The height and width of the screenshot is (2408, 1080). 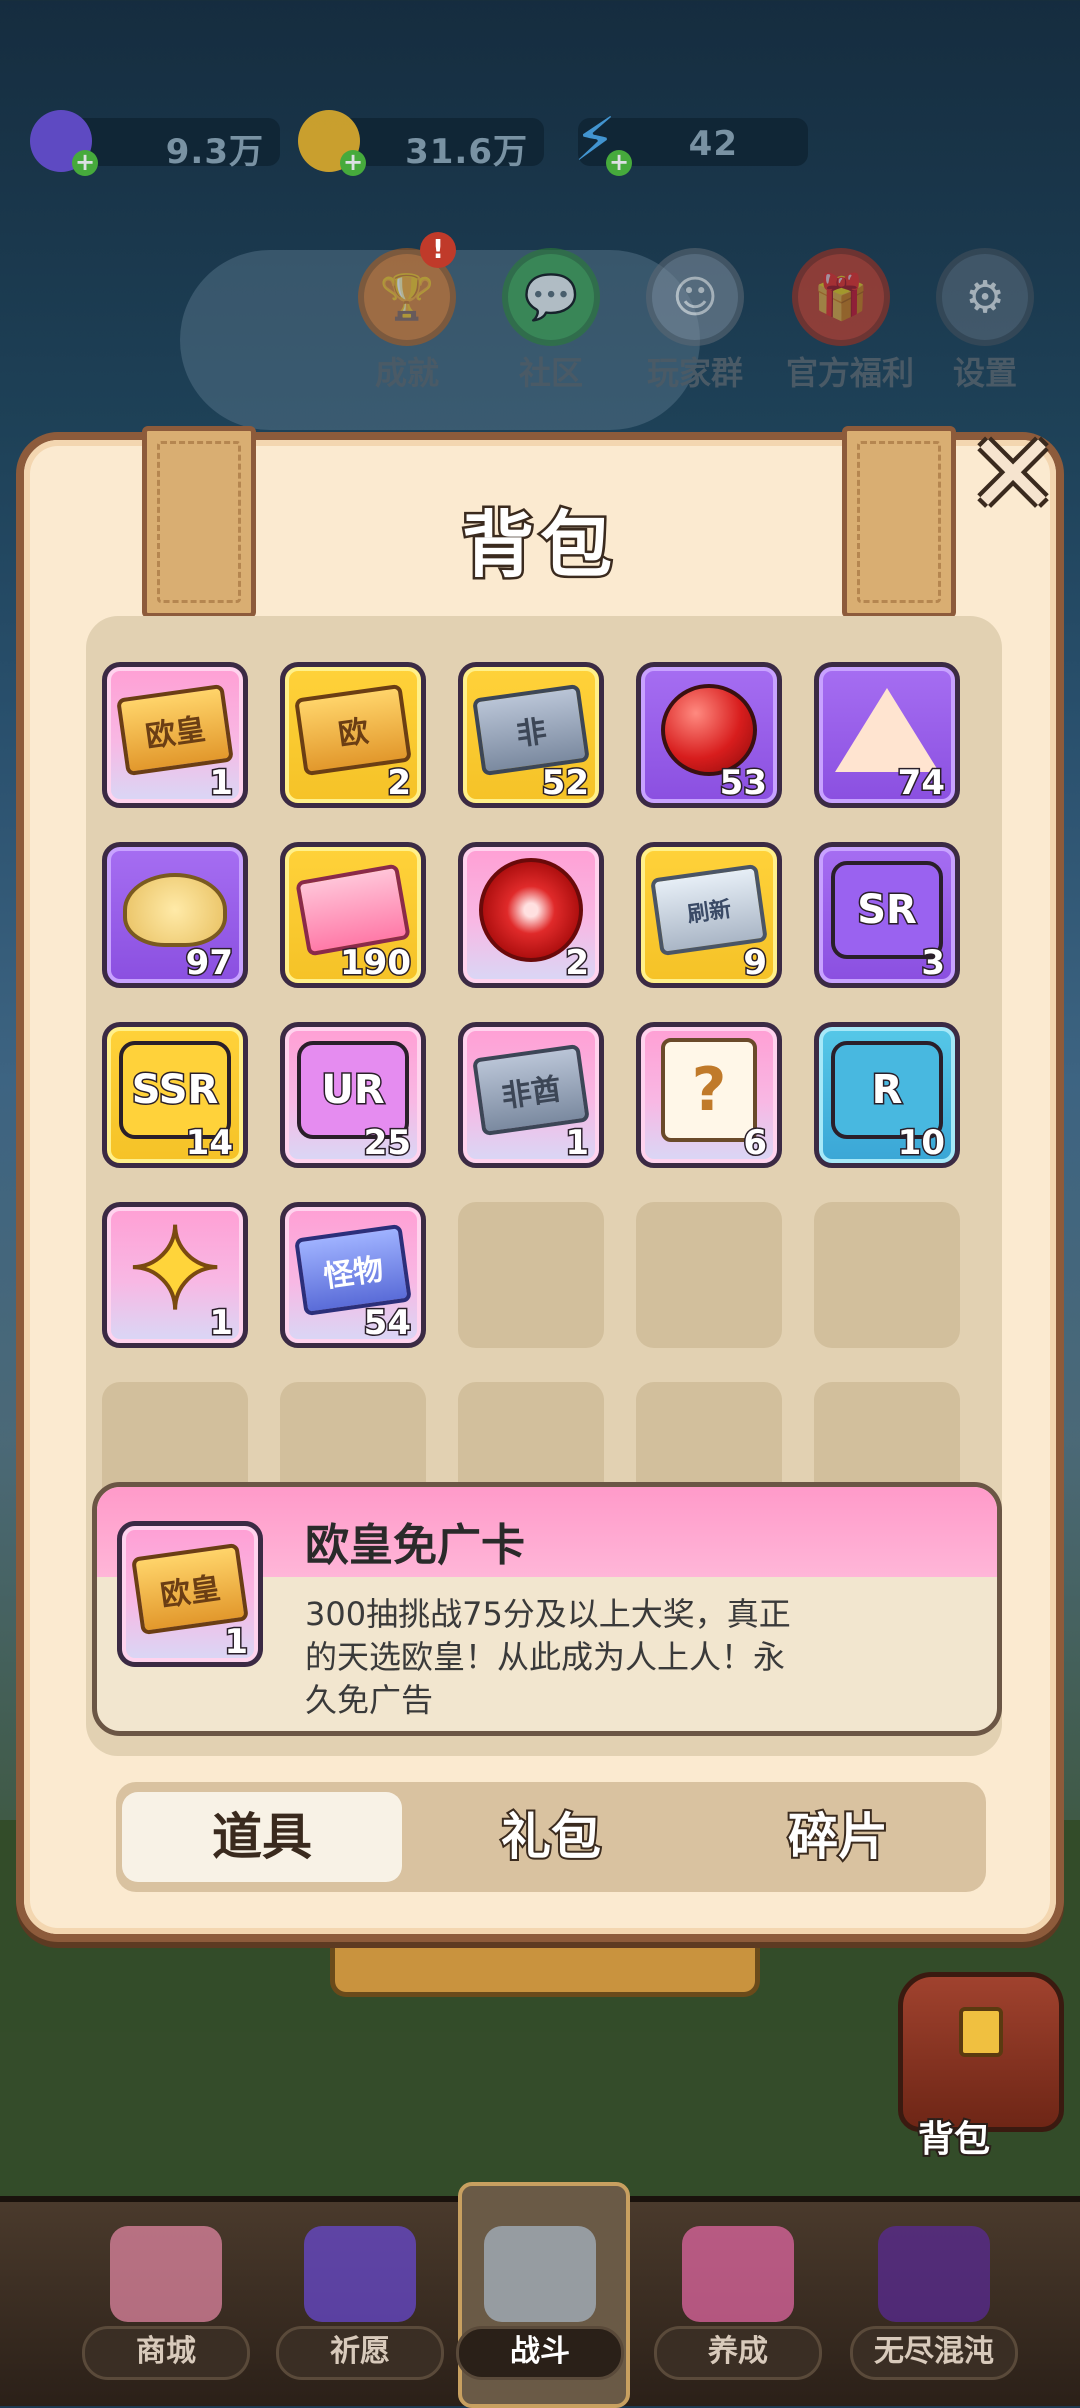 What do you see at coordinates (214, 152) in the screenshot?
I see `gem-count: 9.3万` at bounding box center [214, 152].